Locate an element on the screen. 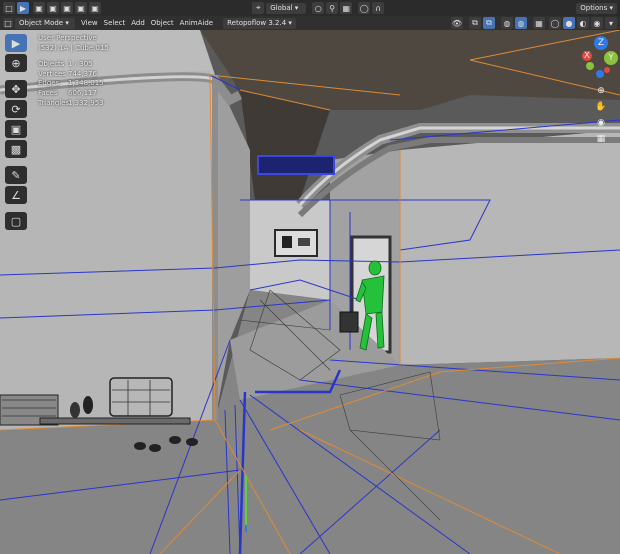  tool-shelf: ▶ ⊕ ✥ ⟳ ▣ ▩ ✎ ∠ ▢ is located at coordinates (17, 132).